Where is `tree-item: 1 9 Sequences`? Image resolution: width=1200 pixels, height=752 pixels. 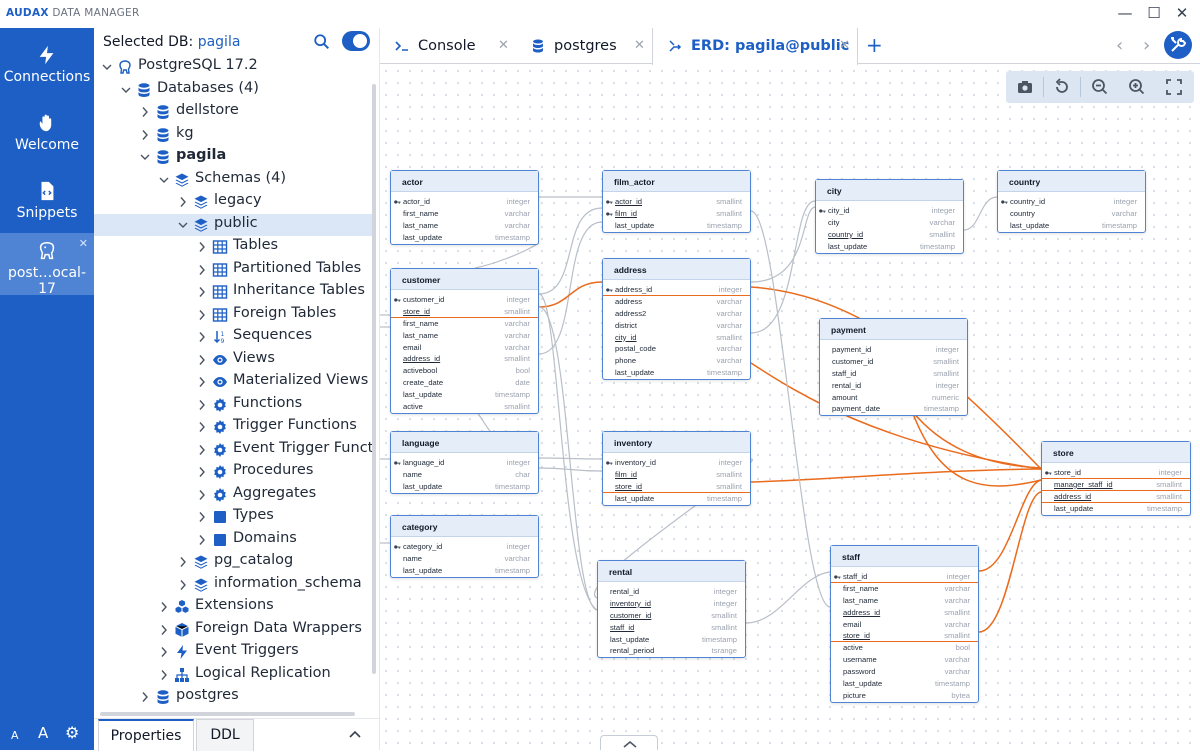 tree-item: 1 9 Sequences is located at coordinates (233, 337).